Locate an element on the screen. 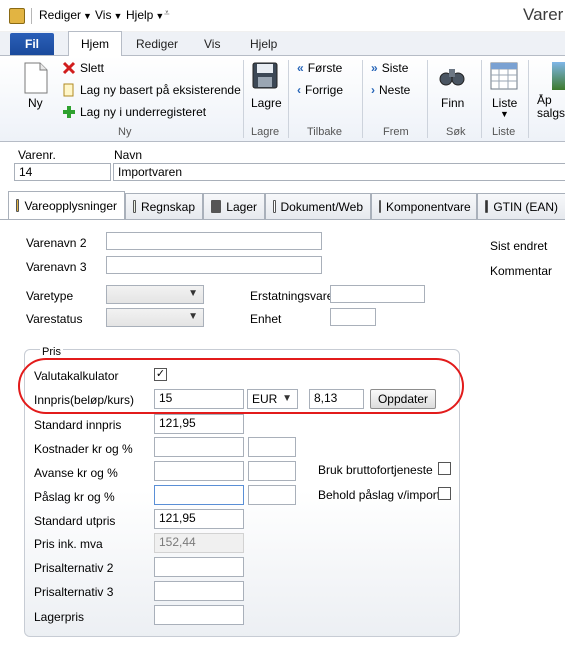 This screenshot has height=645, width=565. lagre-button is located at coordinates (265, 76).